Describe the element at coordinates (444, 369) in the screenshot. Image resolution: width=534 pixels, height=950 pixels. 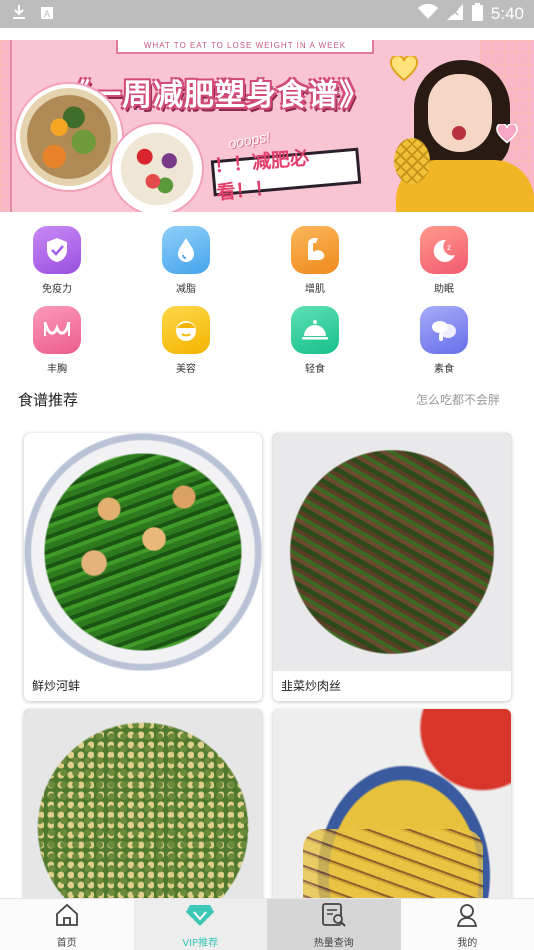
I see `category-label: 素食` at that location.